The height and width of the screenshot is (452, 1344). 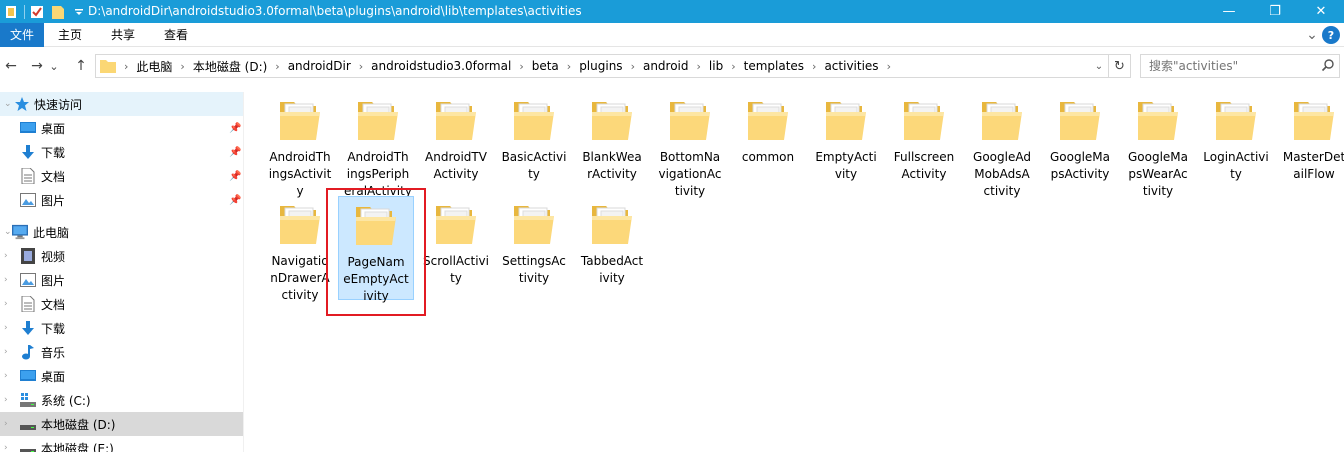 What do you see at coordinates (441, 66) in the screenshot?
I see `breadcrumb-androidstudio: androidstudio3.0formal` at bounding box center [441, 66].